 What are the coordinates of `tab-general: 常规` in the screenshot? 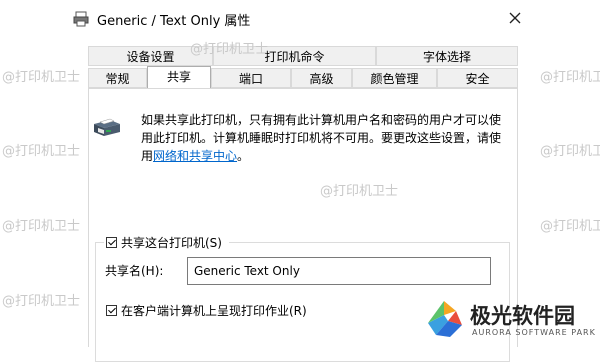 It's located at (117, 78).